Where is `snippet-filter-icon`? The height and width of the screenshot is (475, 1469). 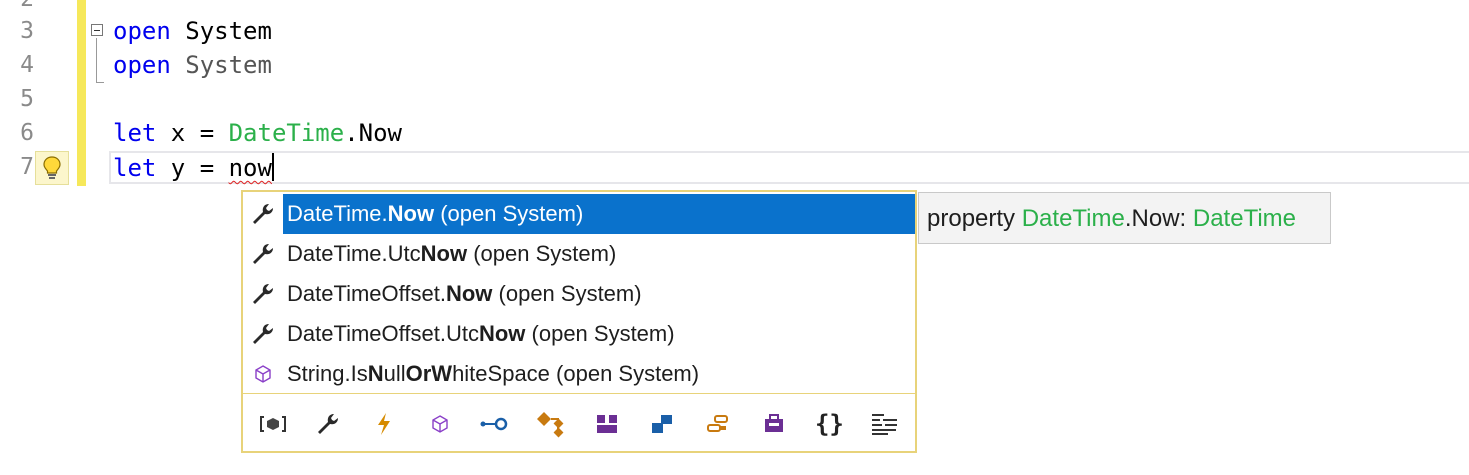 snippet-filter-icon is located at coordinates (885, 424).